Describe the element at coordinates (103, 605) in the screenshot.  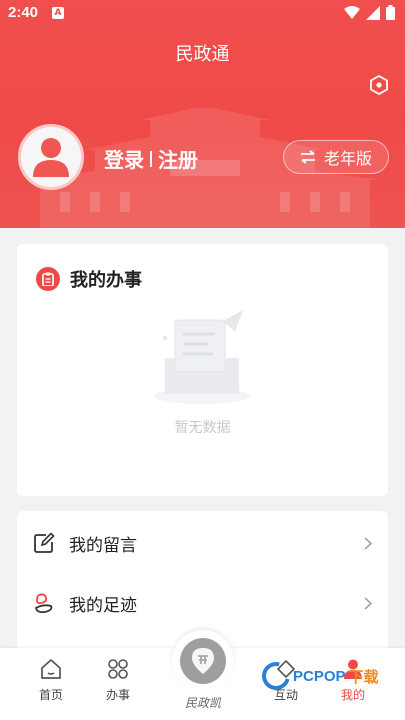
I see `list-item-label: 我的足迹` at that location.